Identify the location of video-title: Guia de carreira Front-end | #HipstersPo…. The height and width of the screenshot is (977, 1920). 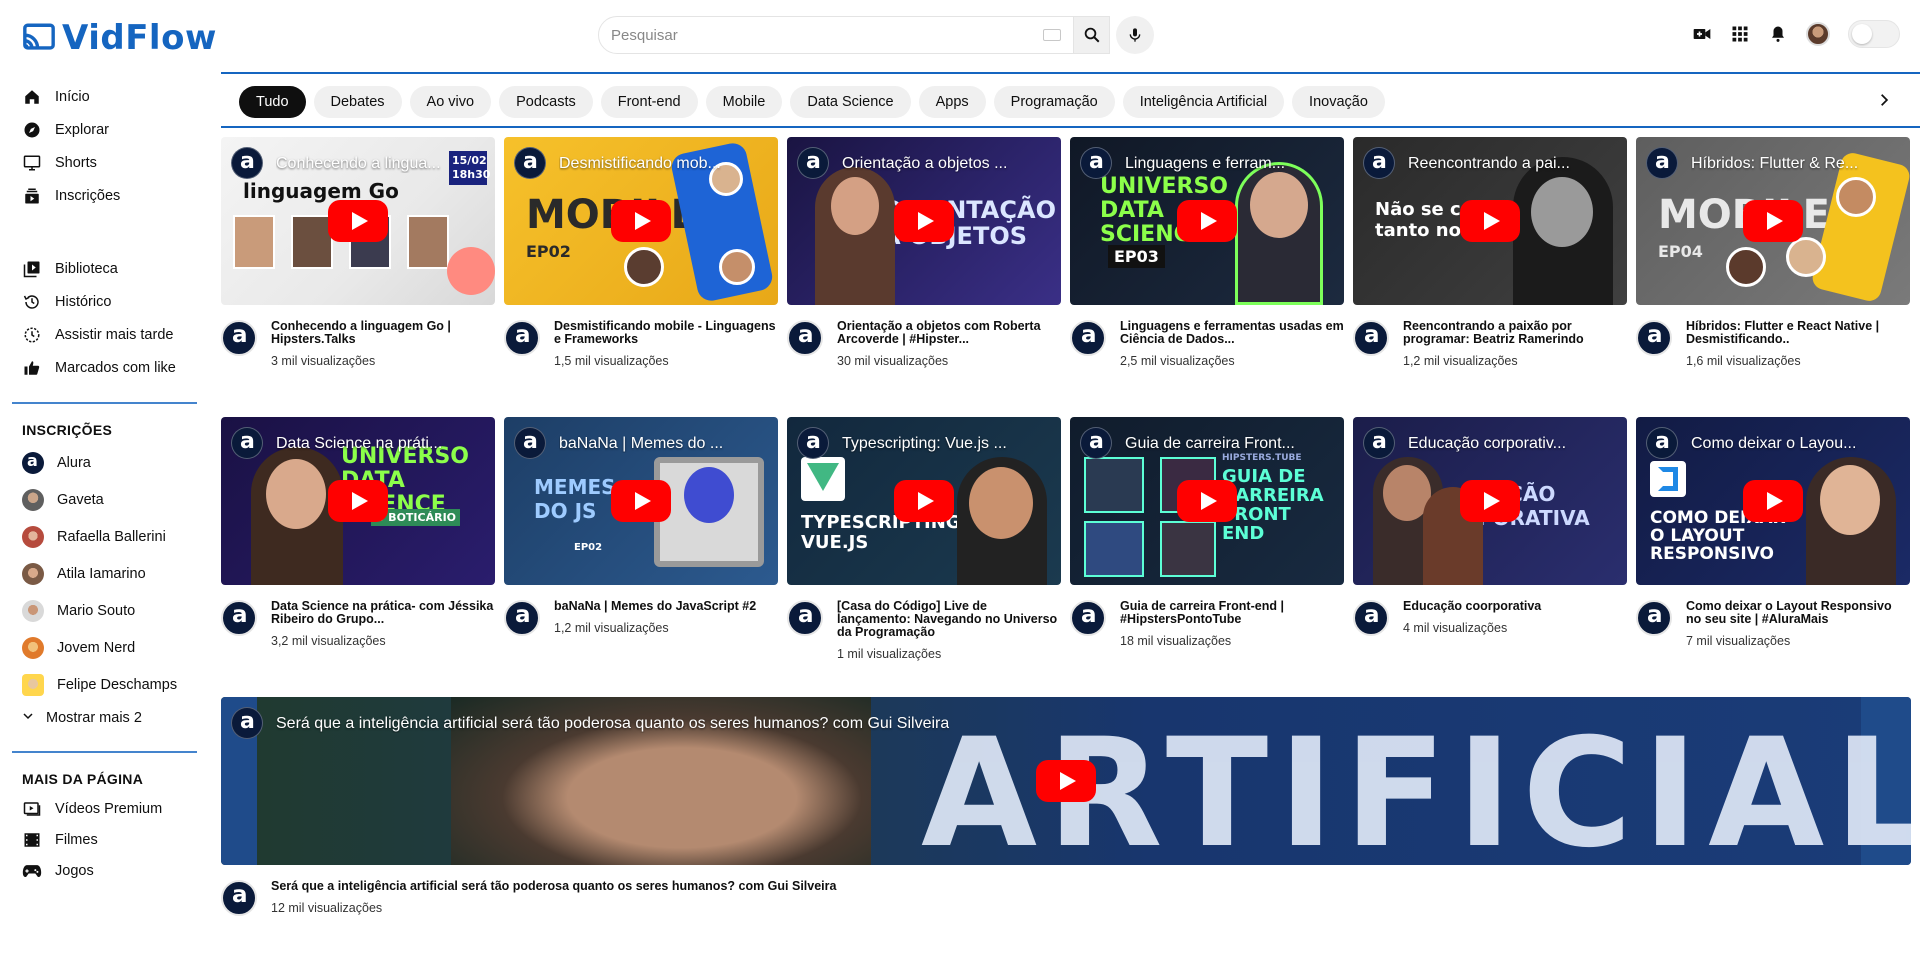
(1232, 613).